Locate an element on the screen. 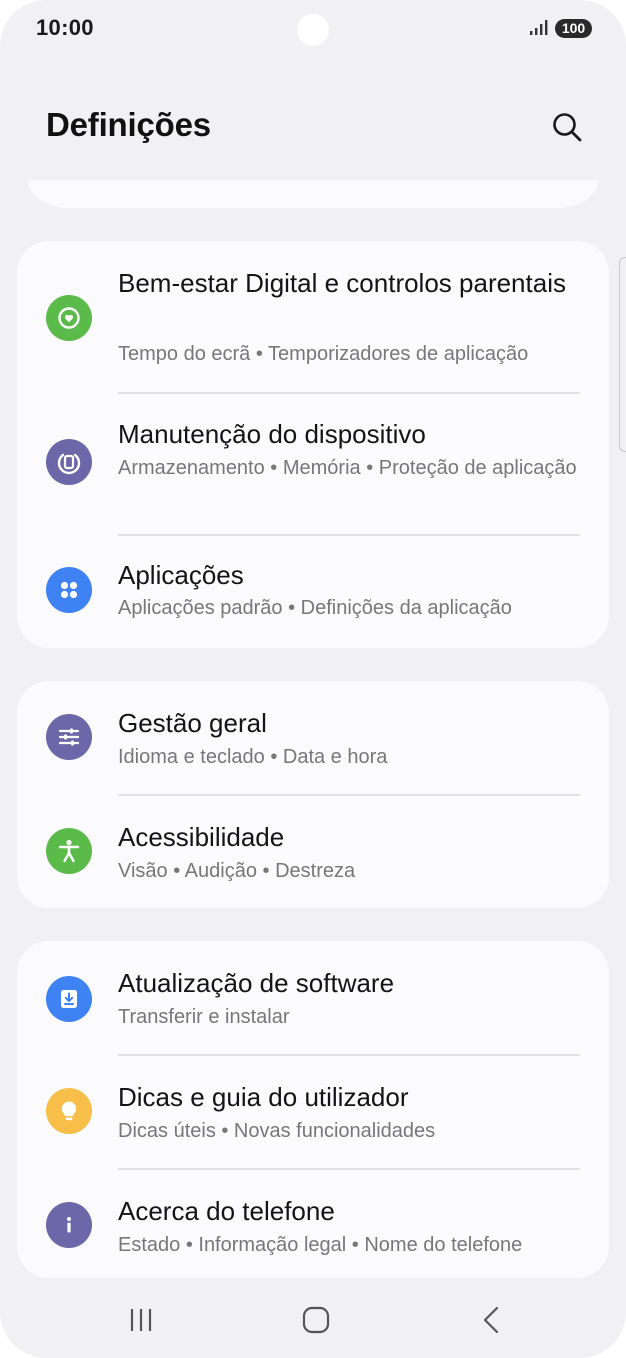  search-button is located at coordinates (567, 127).